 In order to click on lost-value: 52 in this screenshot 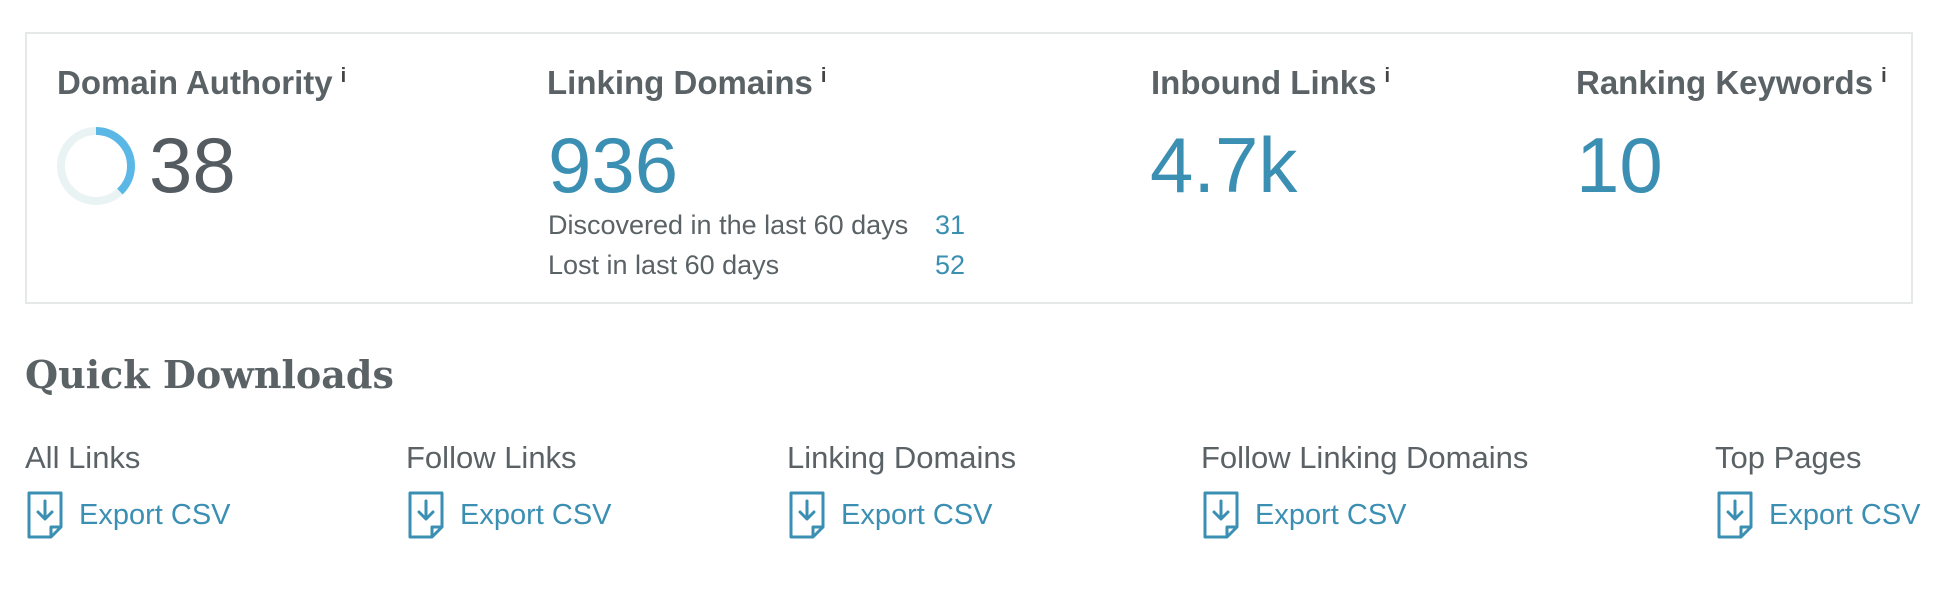, I will do `click(950, 265)`.